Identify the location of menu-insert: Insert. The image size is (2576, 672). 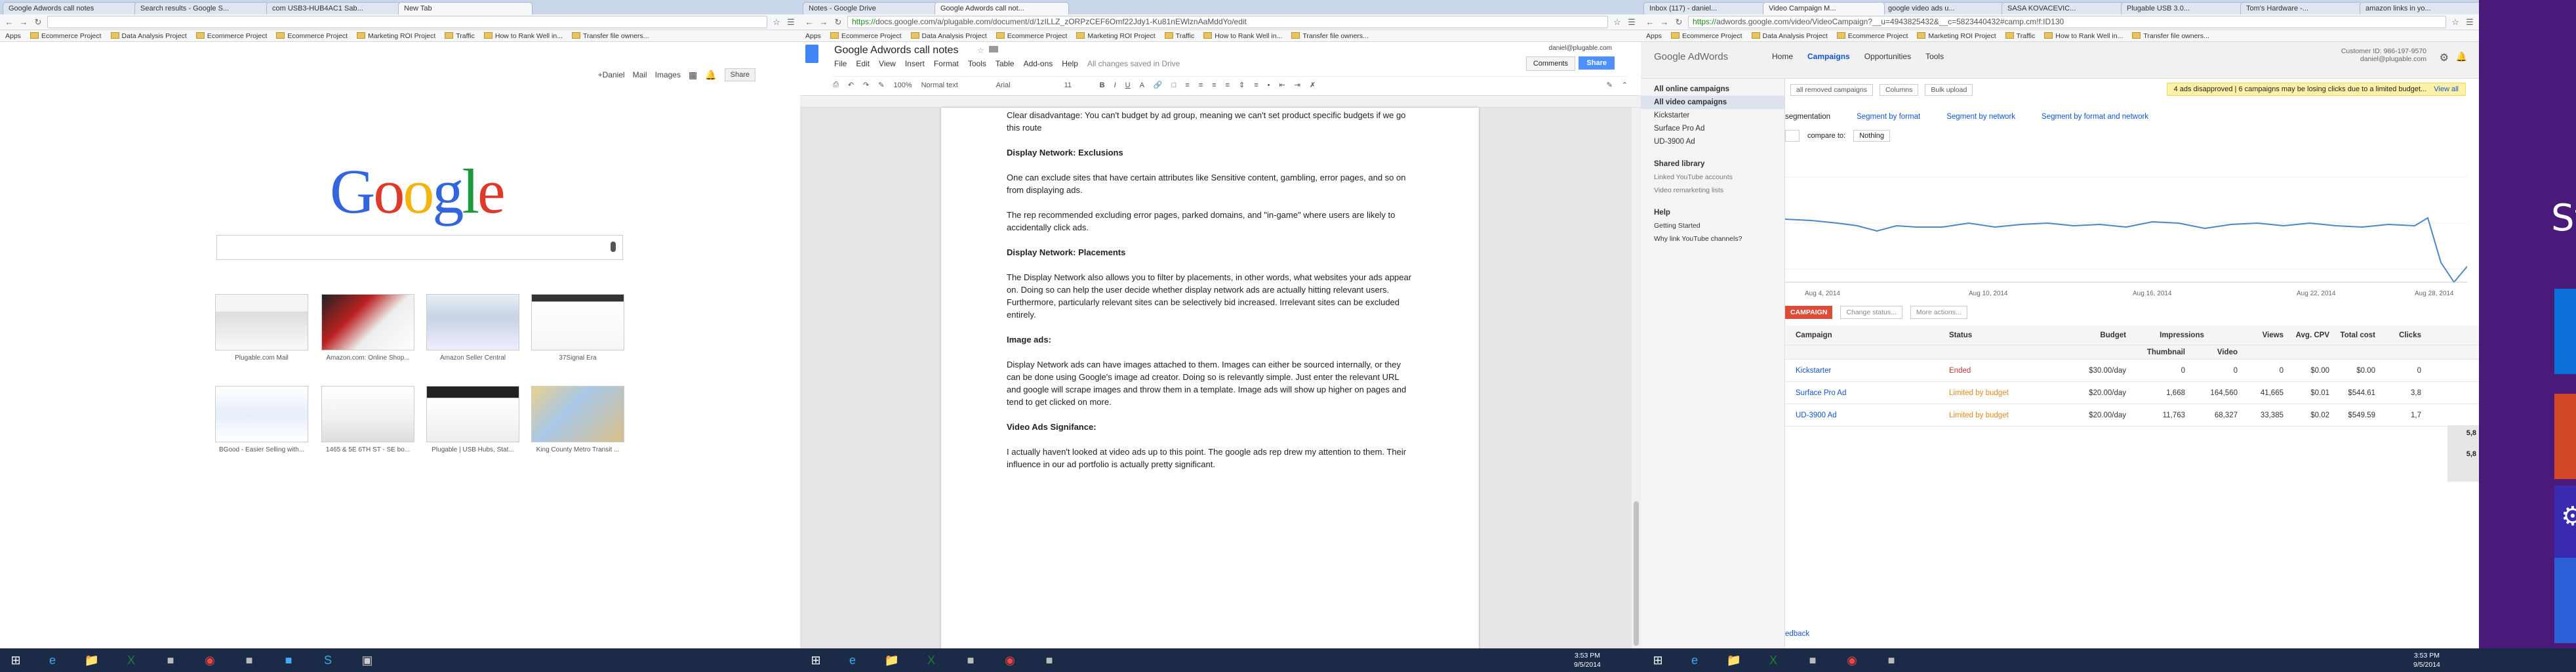
(915, 63).